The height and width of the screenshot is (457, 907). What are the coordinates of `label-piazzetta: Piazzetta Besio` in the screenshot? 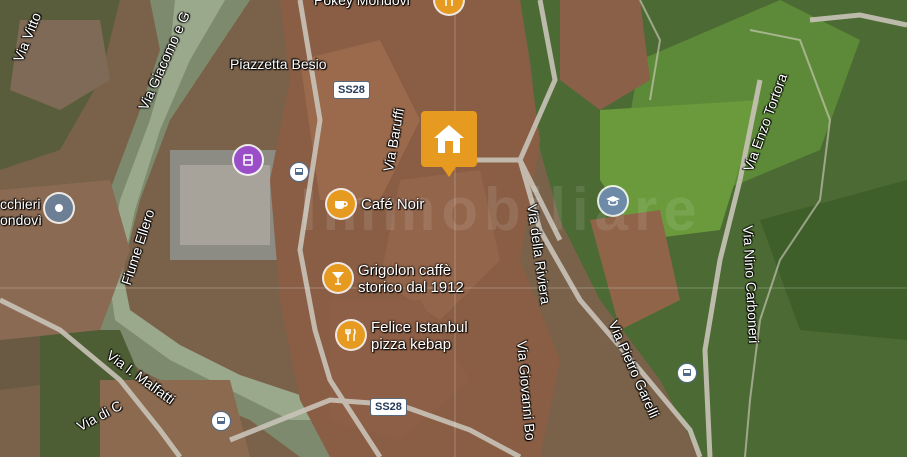 It's located at (278, 64).